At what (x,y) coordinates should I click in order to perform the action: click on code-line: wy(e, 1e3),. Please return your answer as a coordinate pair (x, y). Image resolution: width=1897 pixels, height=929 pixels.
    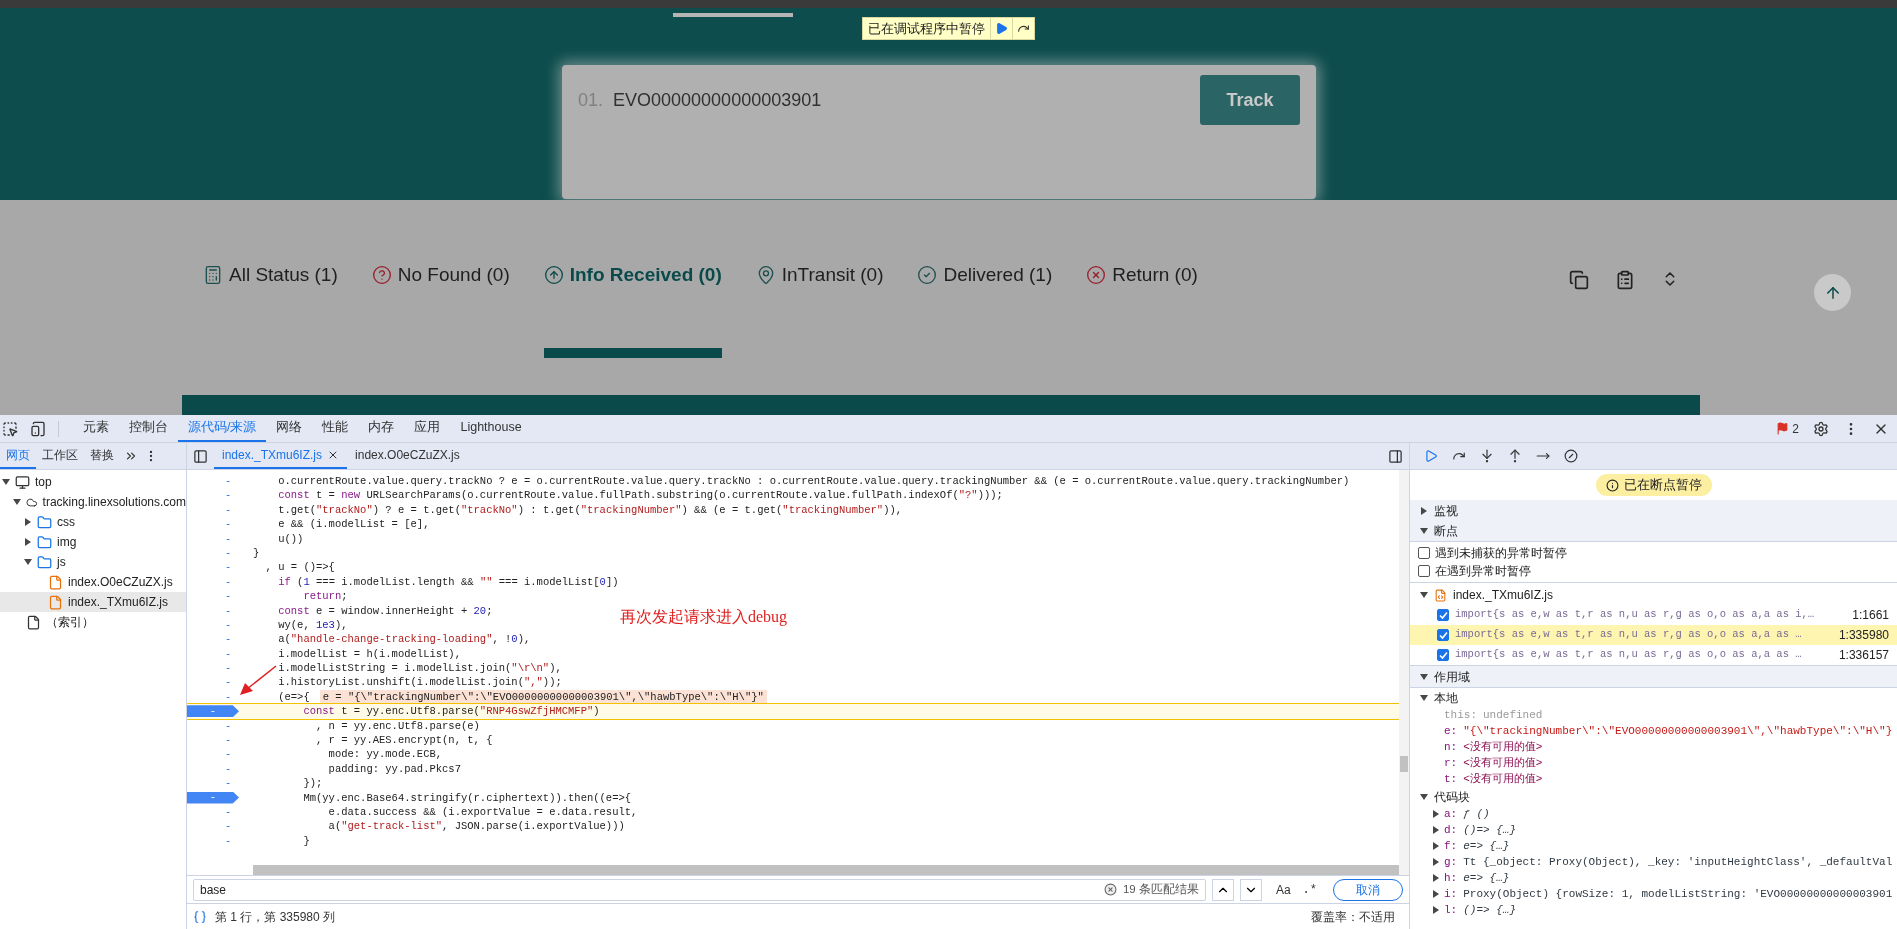
    Looking at the image, I should click on (312, 625).